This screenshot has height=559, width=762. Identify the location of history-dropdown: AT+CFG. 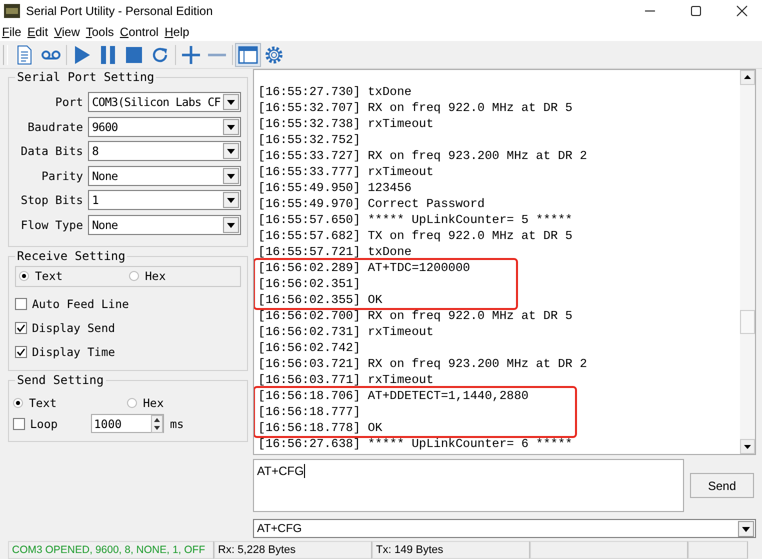
(504, 528).